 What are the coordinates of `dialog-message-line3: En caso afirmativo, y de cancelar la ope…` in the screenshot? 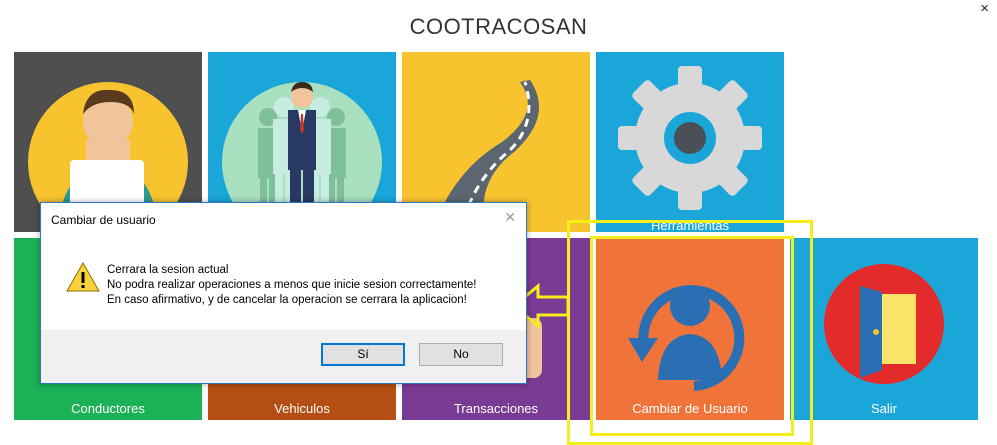 It's located at (287, 300).